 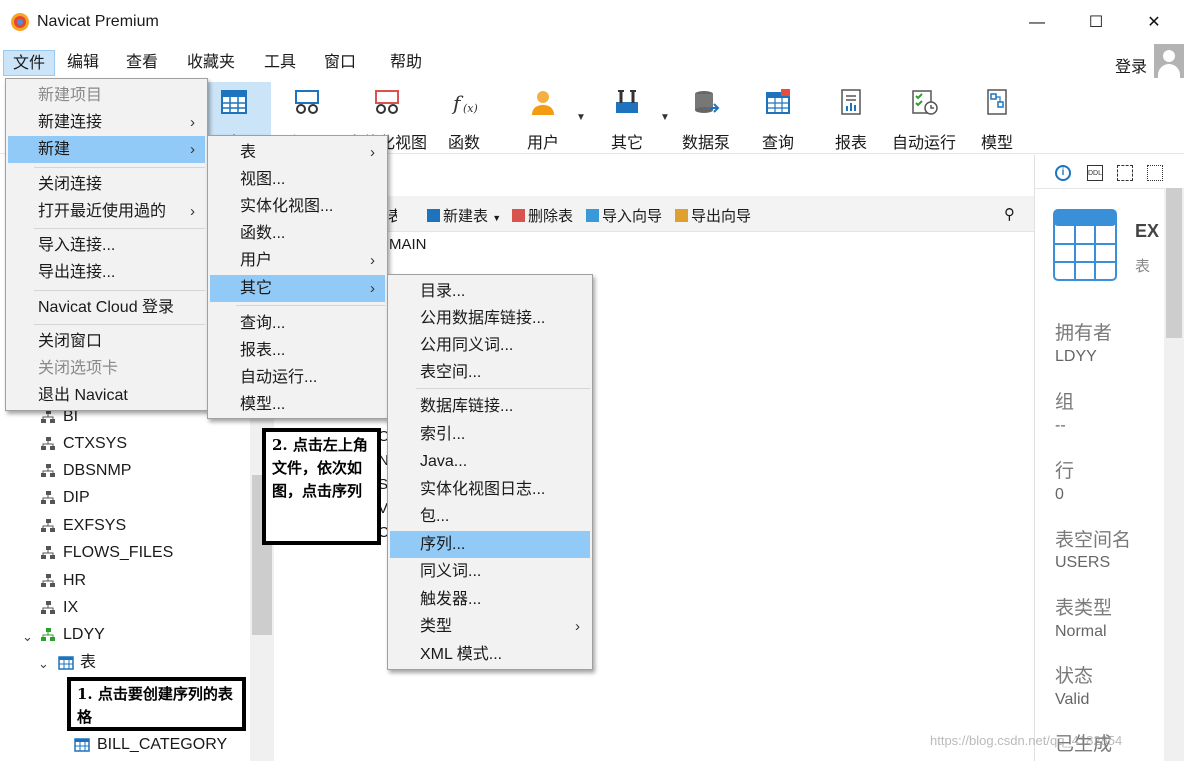 I want to click on menu-close-window: 关闭窗口, so click(x=106, y=341).